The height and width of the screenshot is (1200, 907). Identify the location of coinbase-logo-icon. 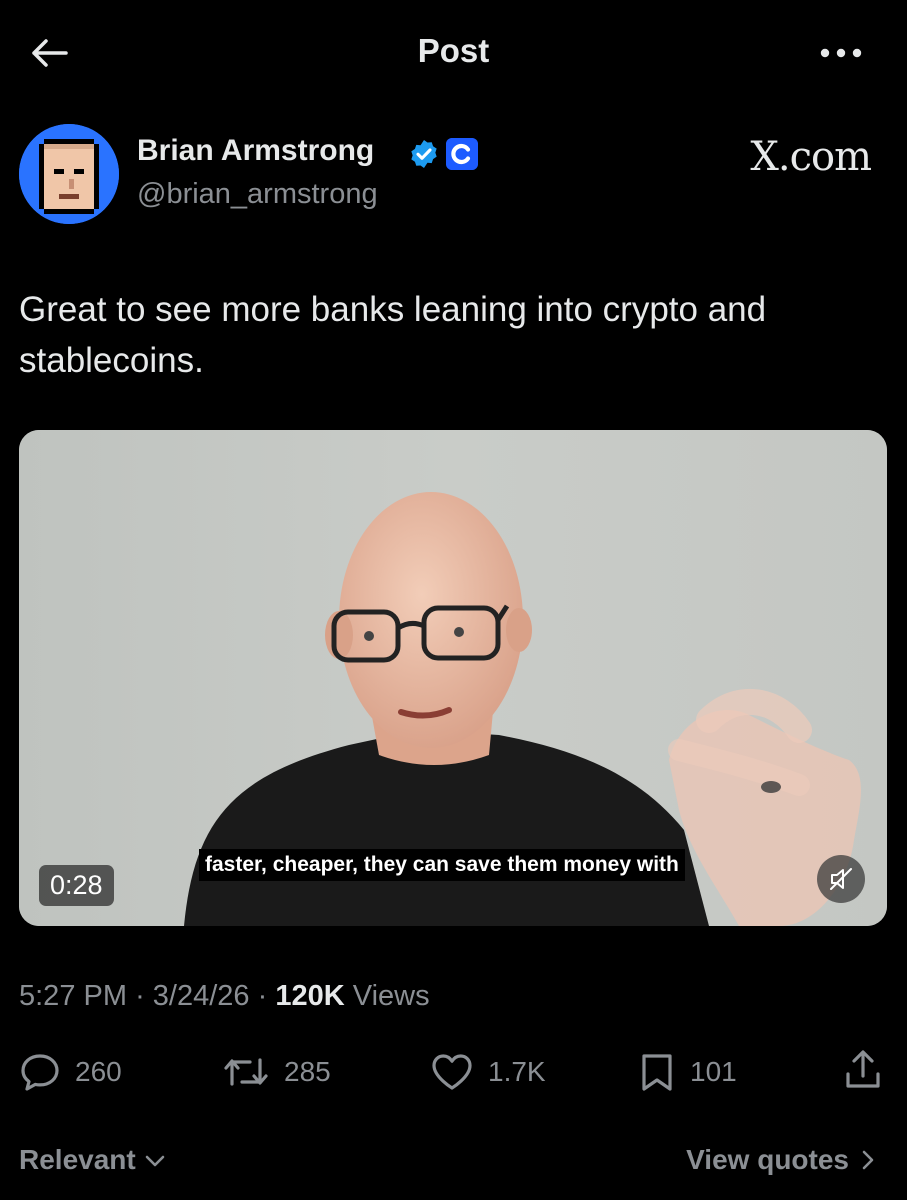
(462, 154).